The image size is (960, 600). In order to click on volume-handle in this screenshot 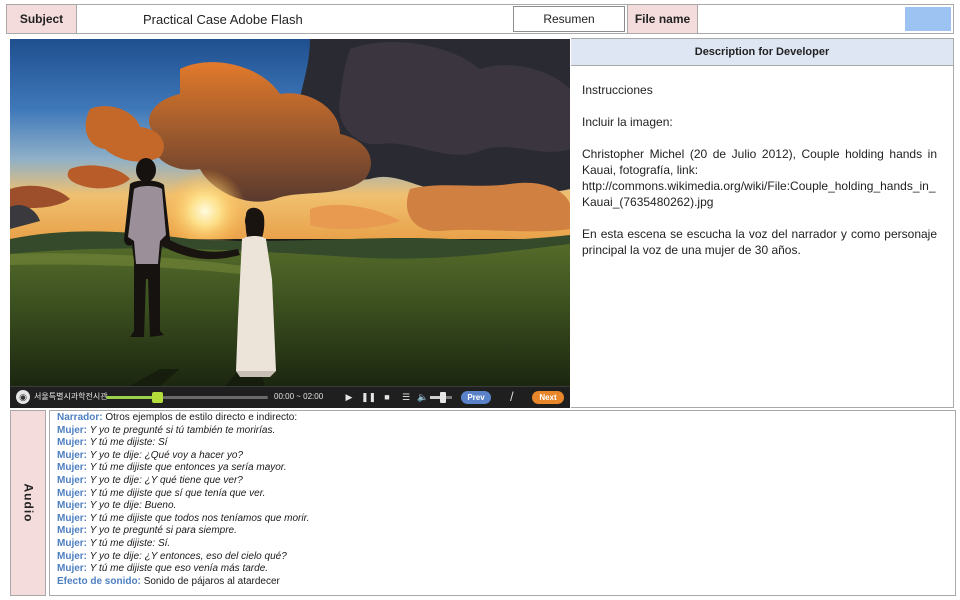, I will do `click(443, 397)`.